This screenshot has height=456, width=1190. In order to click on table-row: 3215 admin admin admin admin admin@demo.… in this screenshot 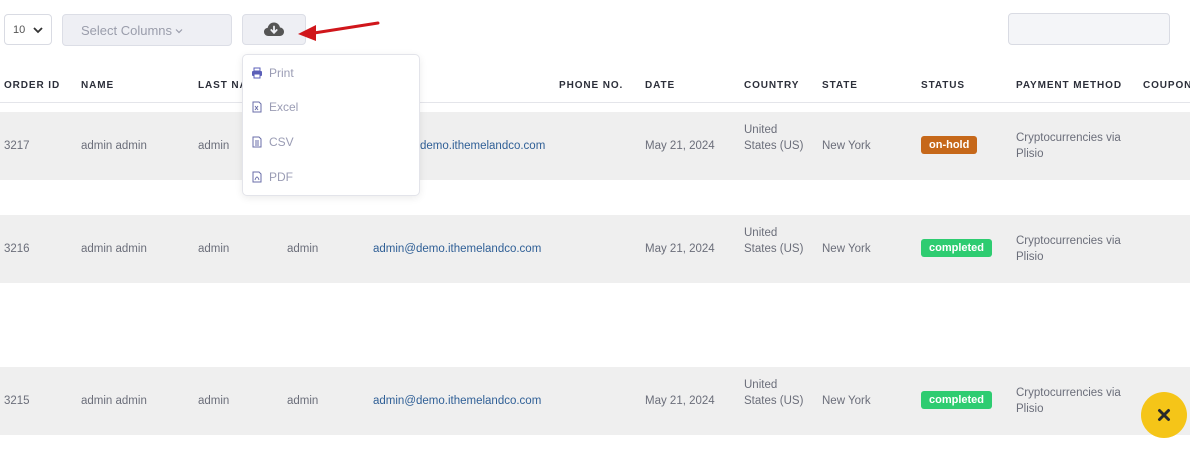, I will do `click(595, 401)`.